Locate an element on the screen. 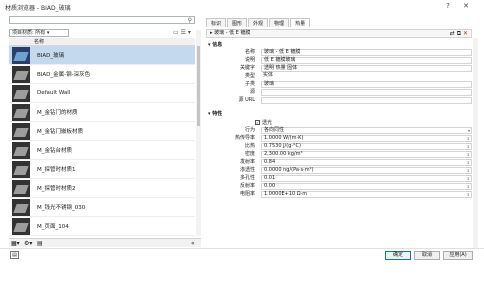 The width and height of the screenshot is (484, 299). property-value-field: 2,300.00 kg/m³ ⇕ is located at coordinates (366, 154).